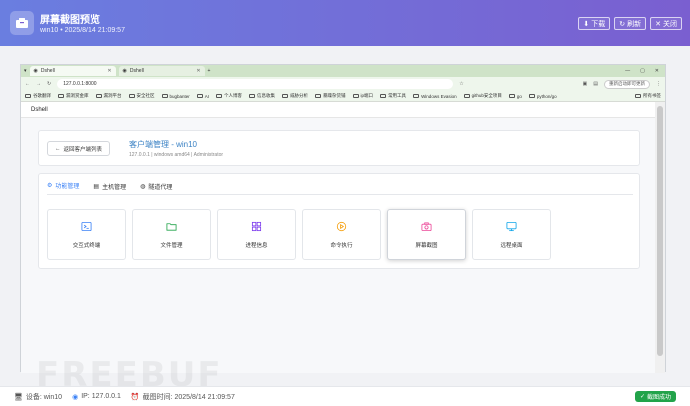 The height and width of the screenshot is (406, 690). Describe the element at coordinates (627, 71) in the screenshot. I see `minimize-icon: —` at that location.